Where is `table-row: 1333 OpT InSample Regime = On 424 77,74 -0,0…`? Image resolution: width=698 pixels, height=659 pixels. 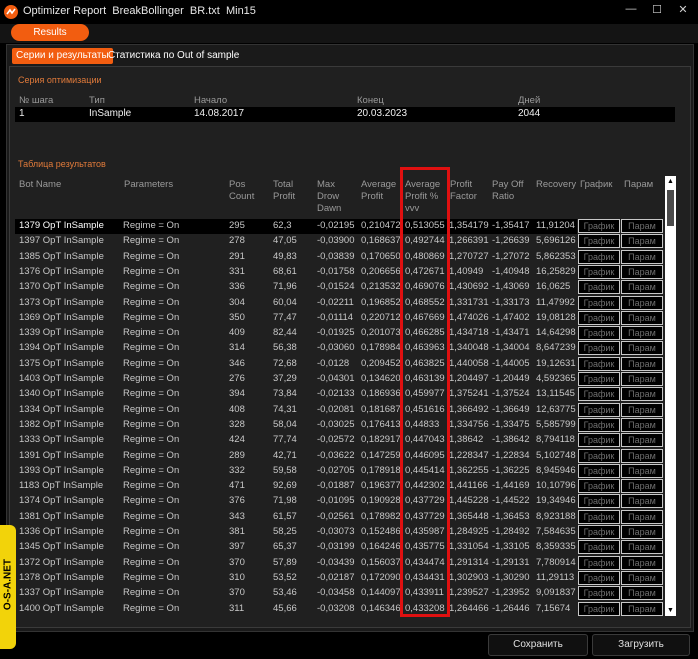 table-row: 1333 OpT InSample Regime = On 424 77,74 -0,0… is located at coordinates (339, 440).